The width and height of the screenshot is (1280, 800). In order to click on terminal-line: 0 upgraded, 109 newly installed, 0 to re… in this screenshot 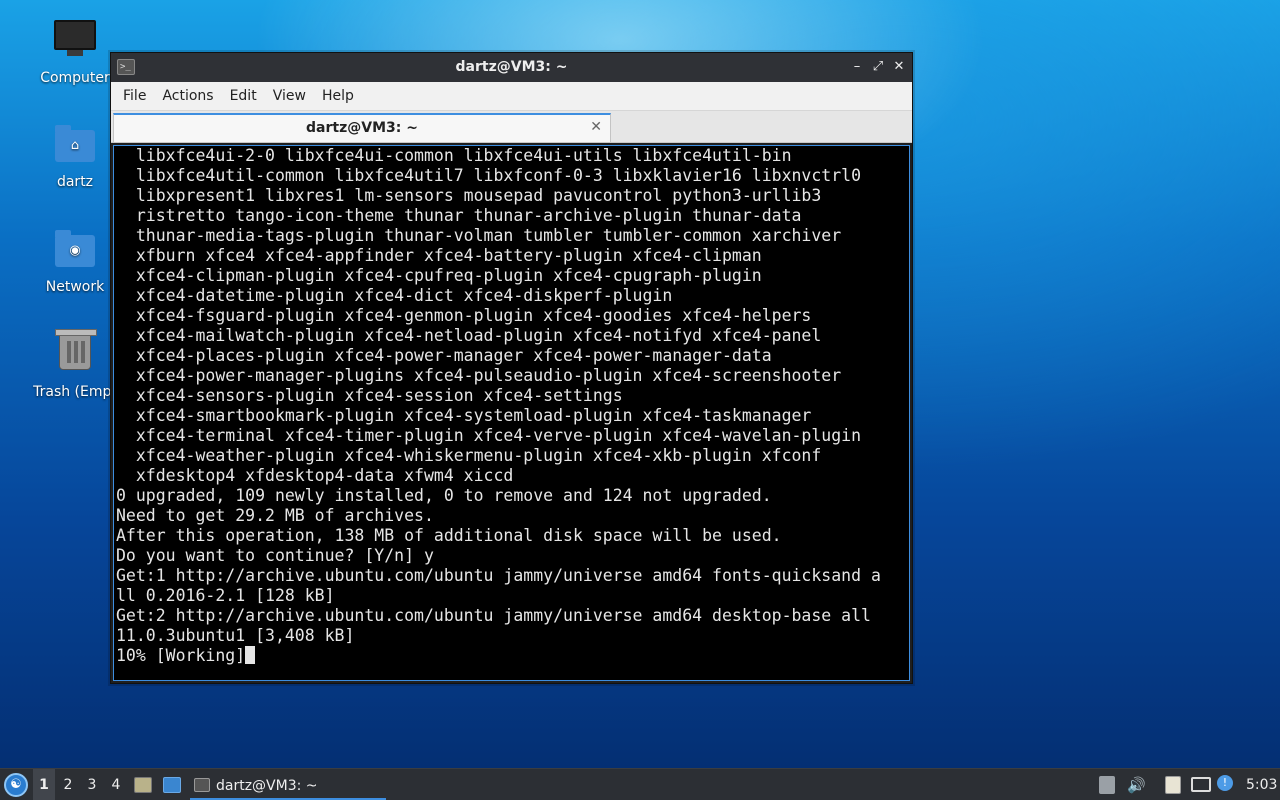, I will do `click(444, 495)`.